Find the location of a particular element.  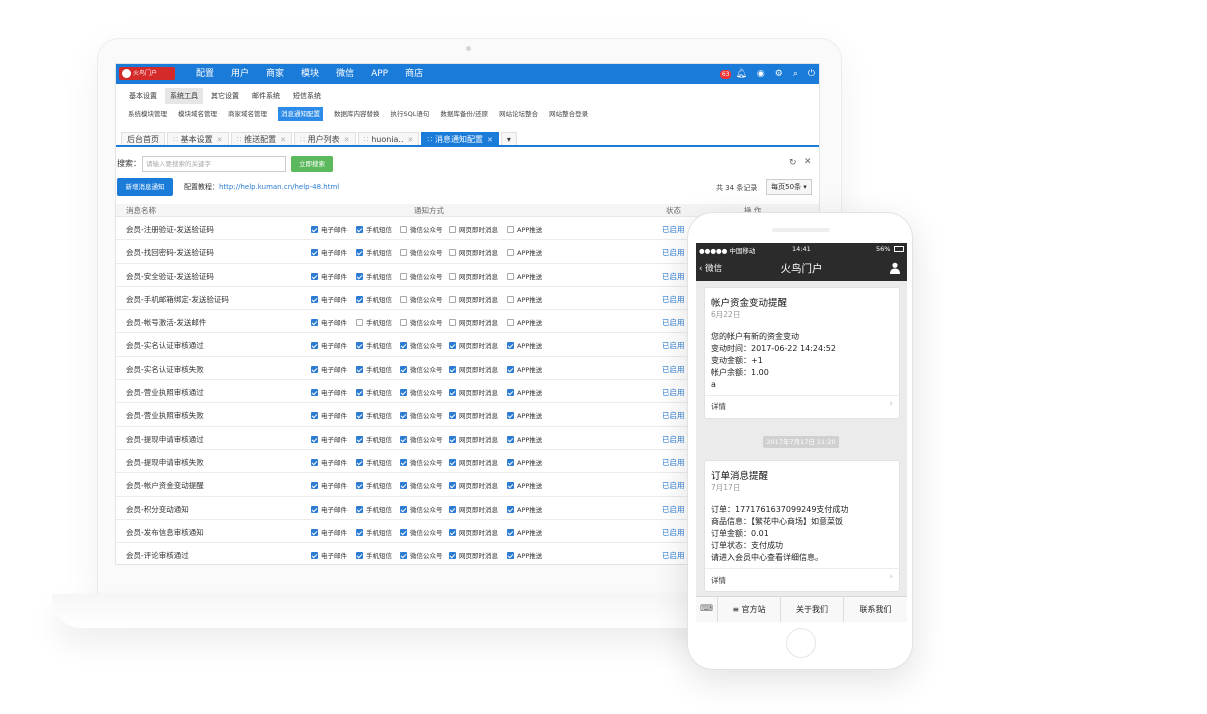

tool-nav-item: 模块域名管理 is located at coordinates (197, 114).